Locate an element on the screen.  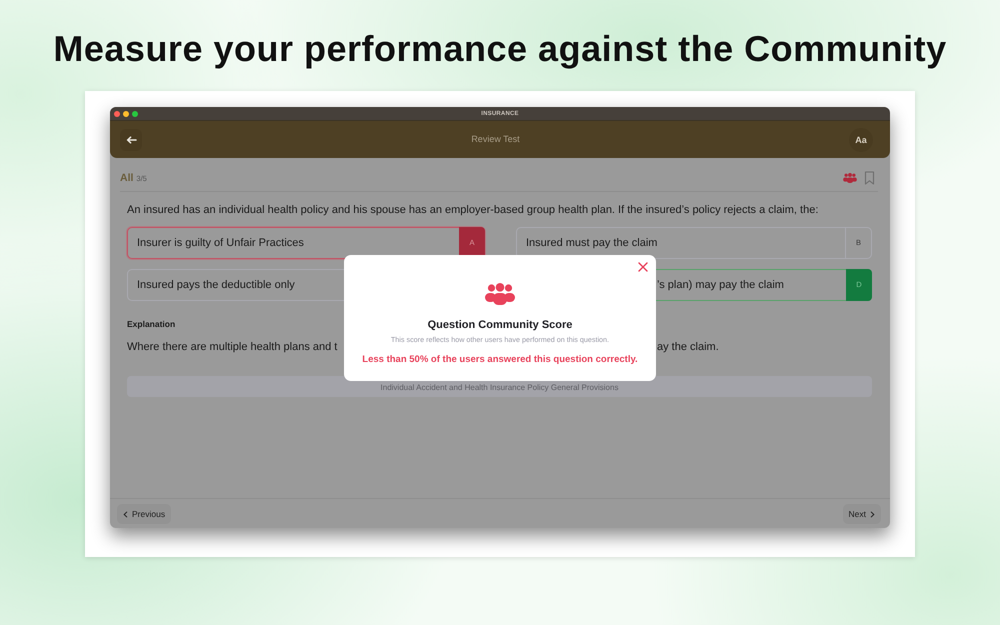
chevron-left-icon is located at coordinates (125, 514).